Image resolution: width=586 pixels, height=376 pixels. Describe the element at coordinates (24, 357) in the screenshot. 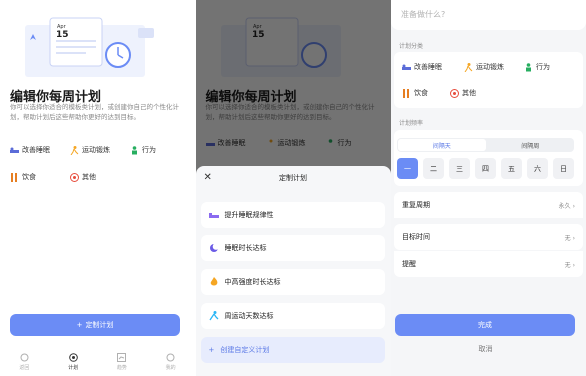

I see `back-icon` at that location.